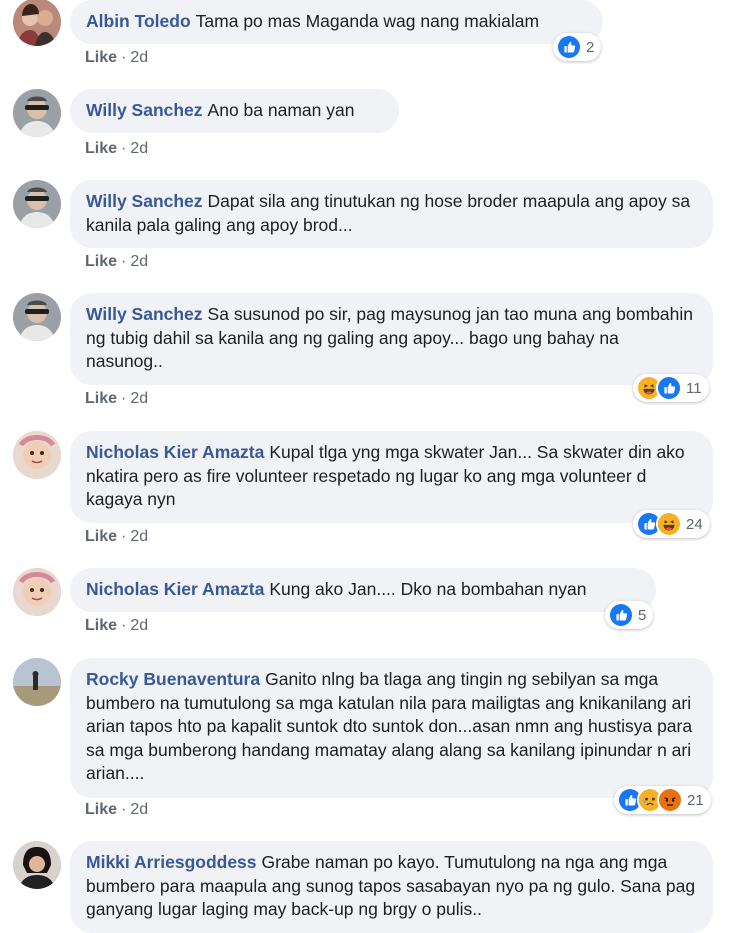 The image size is (750, 933). I want to click on comment-bubble: Willy Sanchez Ano ba naman yan, so click(234, 111).